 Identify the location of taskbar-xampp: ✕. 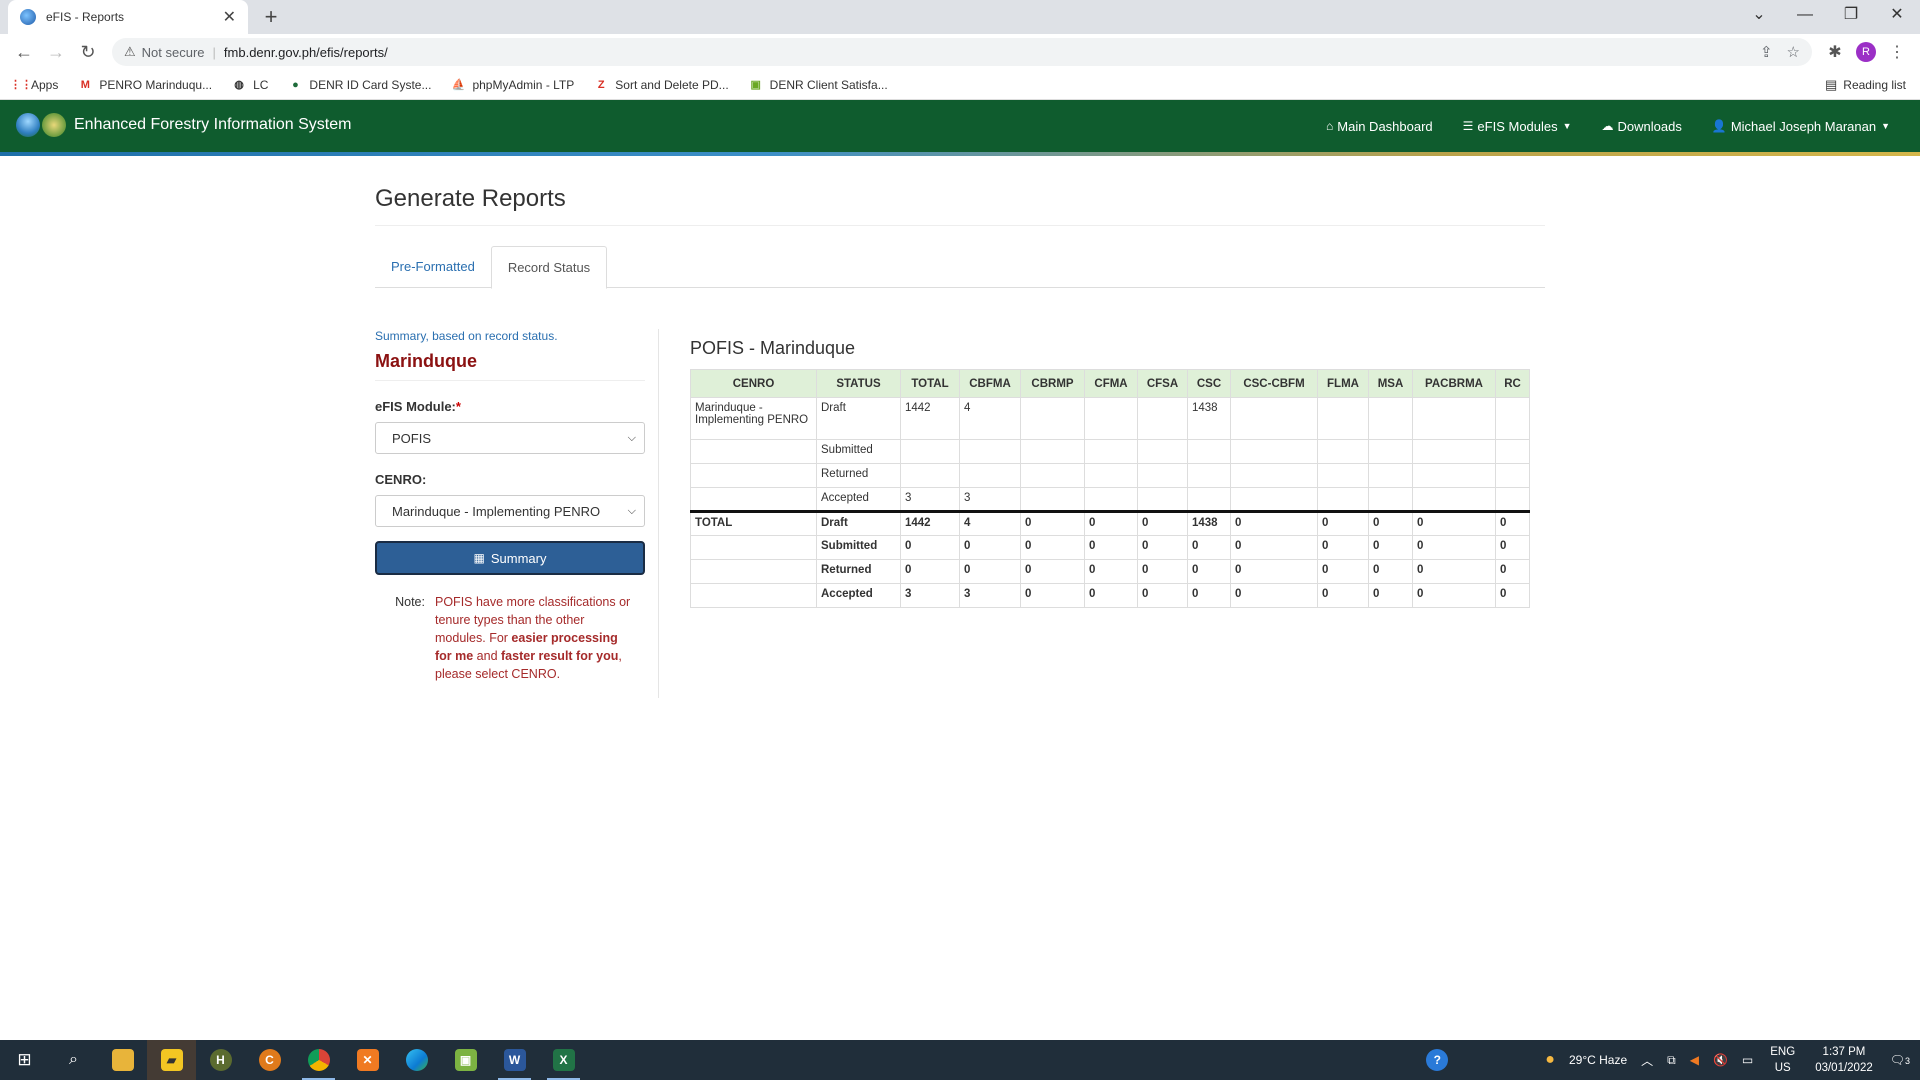
(367, 1060).